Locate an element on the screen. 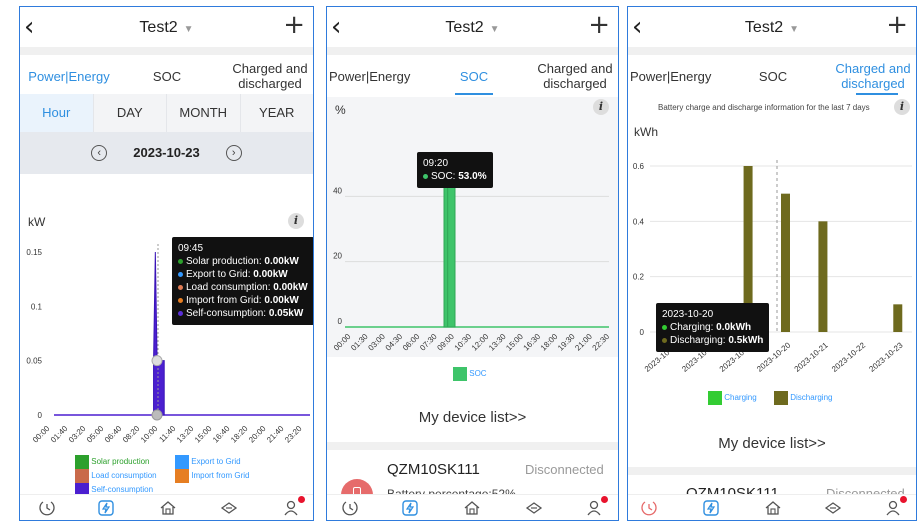  next-date-icon: › is located at coordinates (233, 153).